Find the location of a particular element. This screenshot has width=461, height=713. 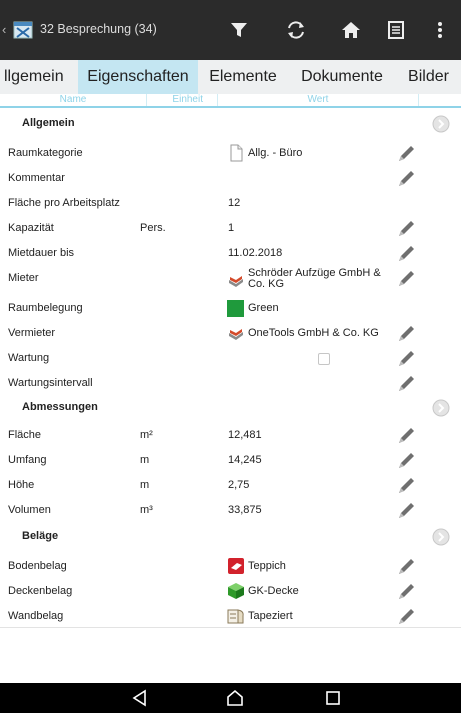

room-app-icon is located at coordinates (23, 30).